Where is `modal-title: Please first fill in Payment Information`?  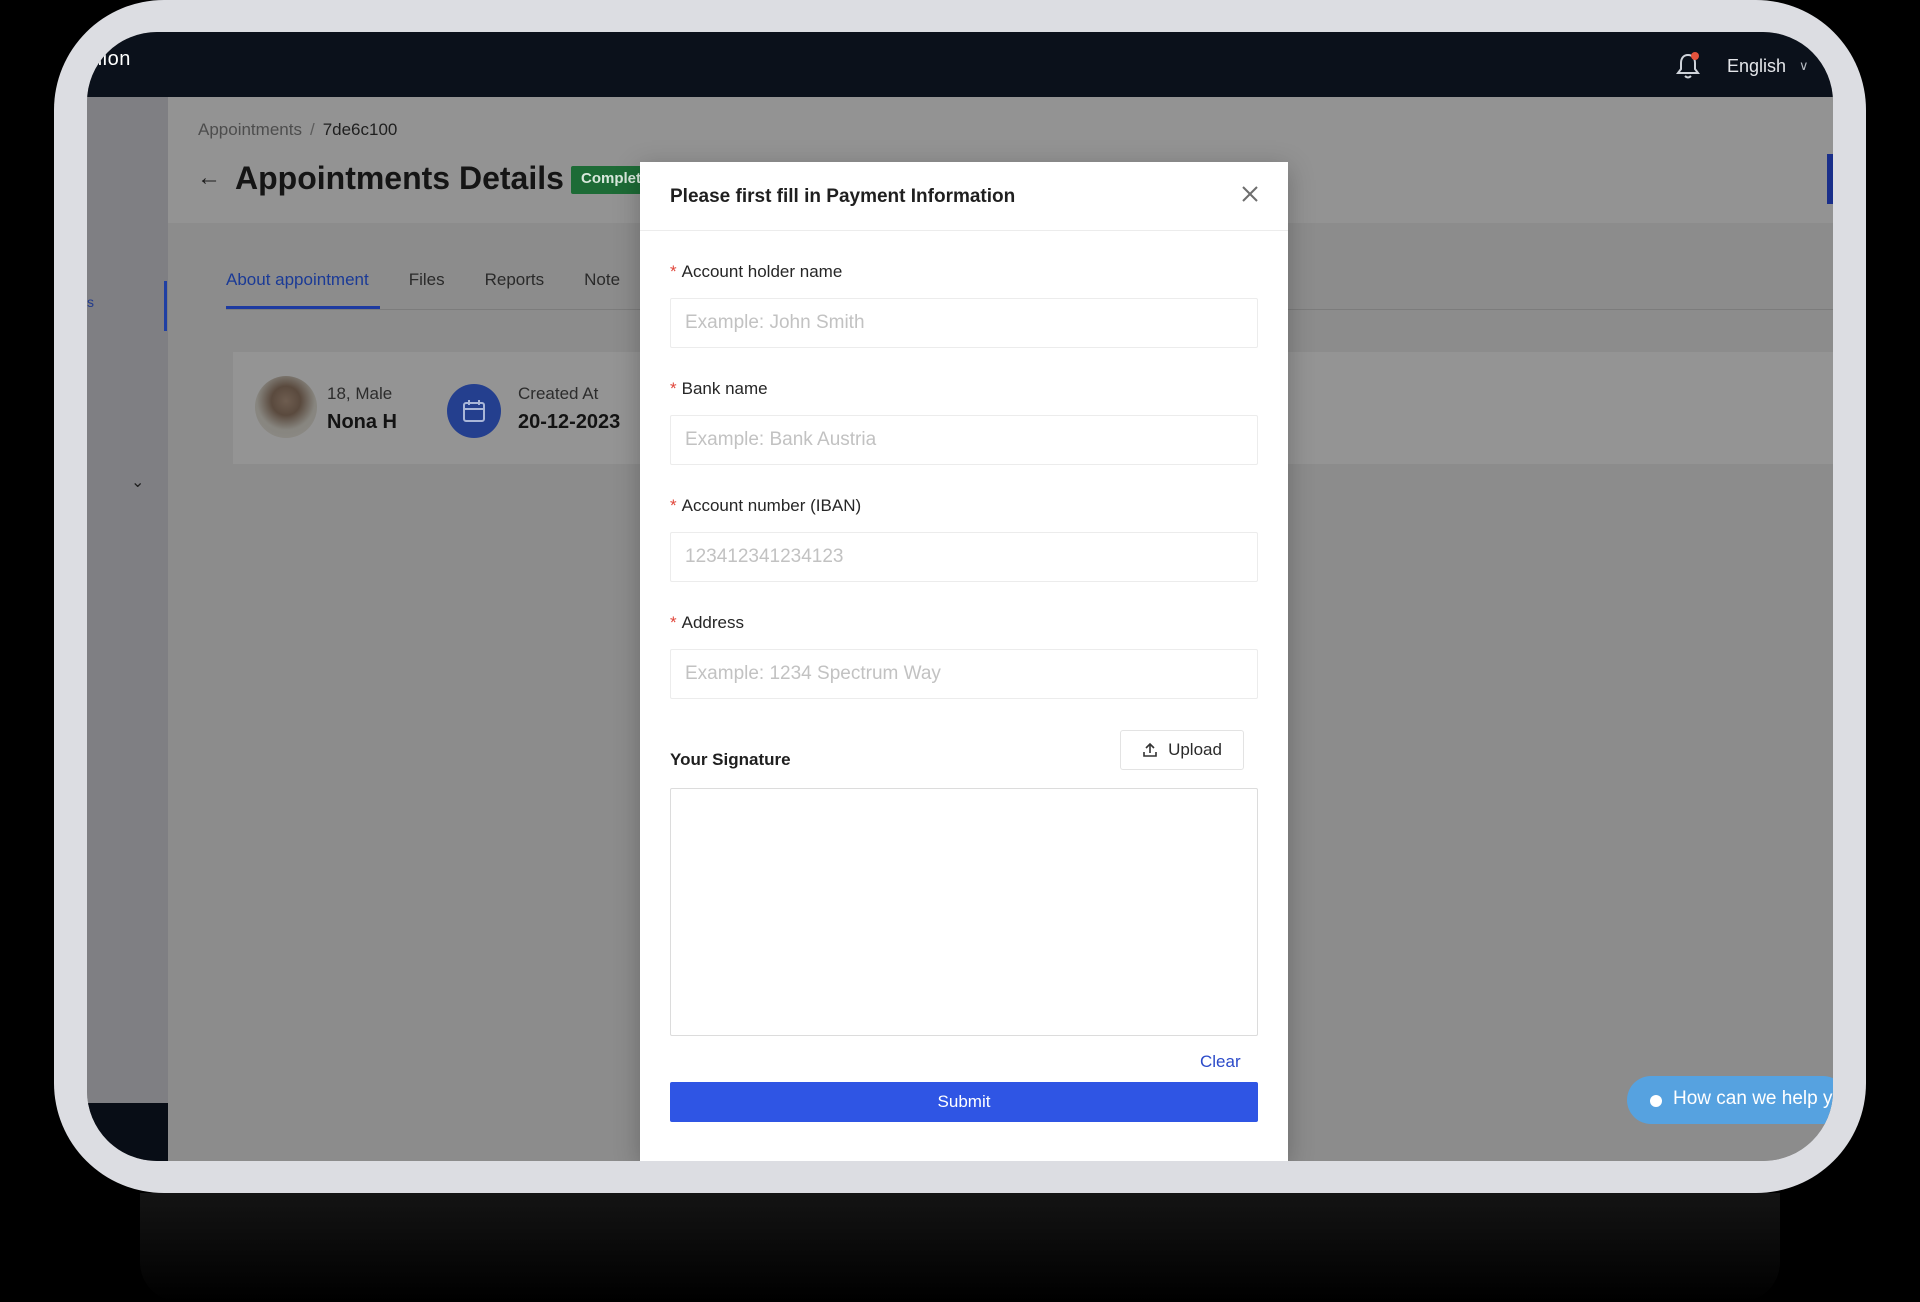
modal-title: Please first fill in Payment Information is located at coordinates (843, 196).